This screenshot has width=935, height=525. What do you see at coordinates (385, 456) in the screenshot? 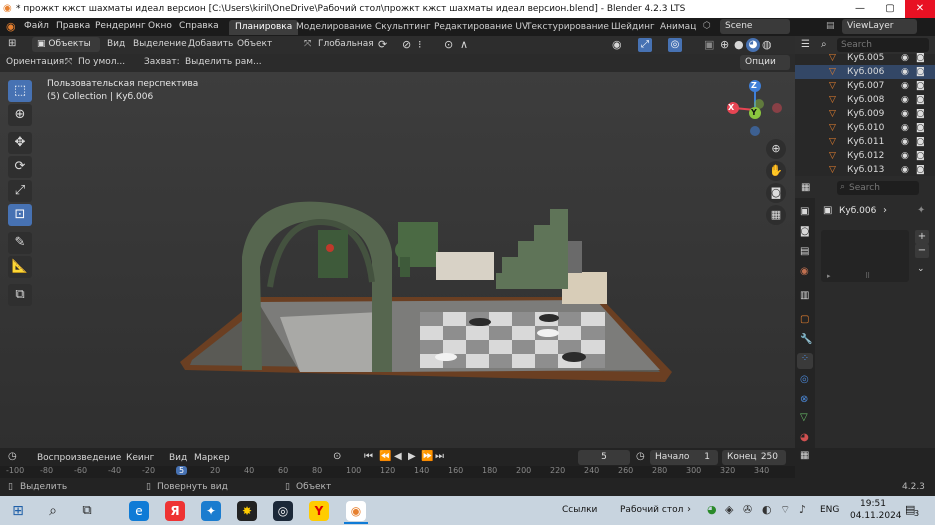
I see `prev-keyframe-icon: ⏪` at bounding box center [385, 456].